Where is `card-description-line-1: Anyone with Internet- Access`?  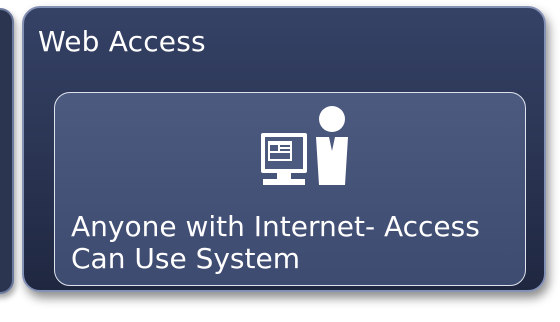 card-description-line-1: Anyone with Internet- Access is located at coordinates (275, 226).